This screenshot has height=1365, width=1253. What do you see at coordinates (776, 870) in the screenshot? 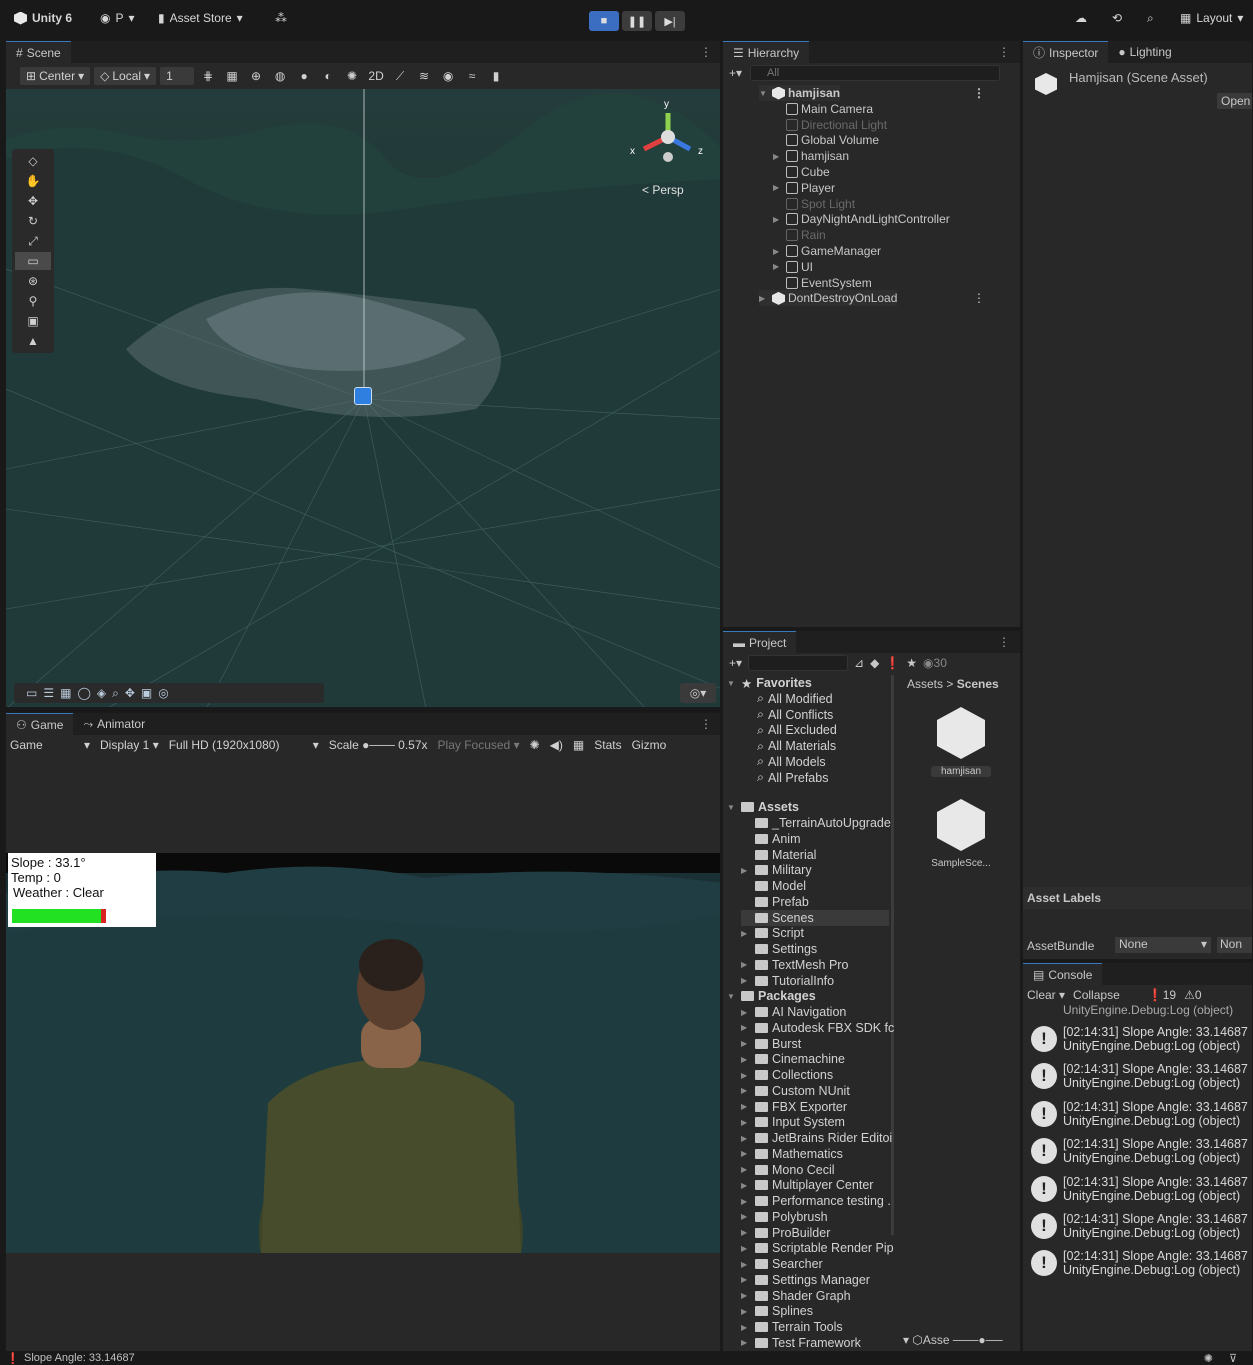
I see `asset-folder: ▶ Military` at bounding box center [776, 870].